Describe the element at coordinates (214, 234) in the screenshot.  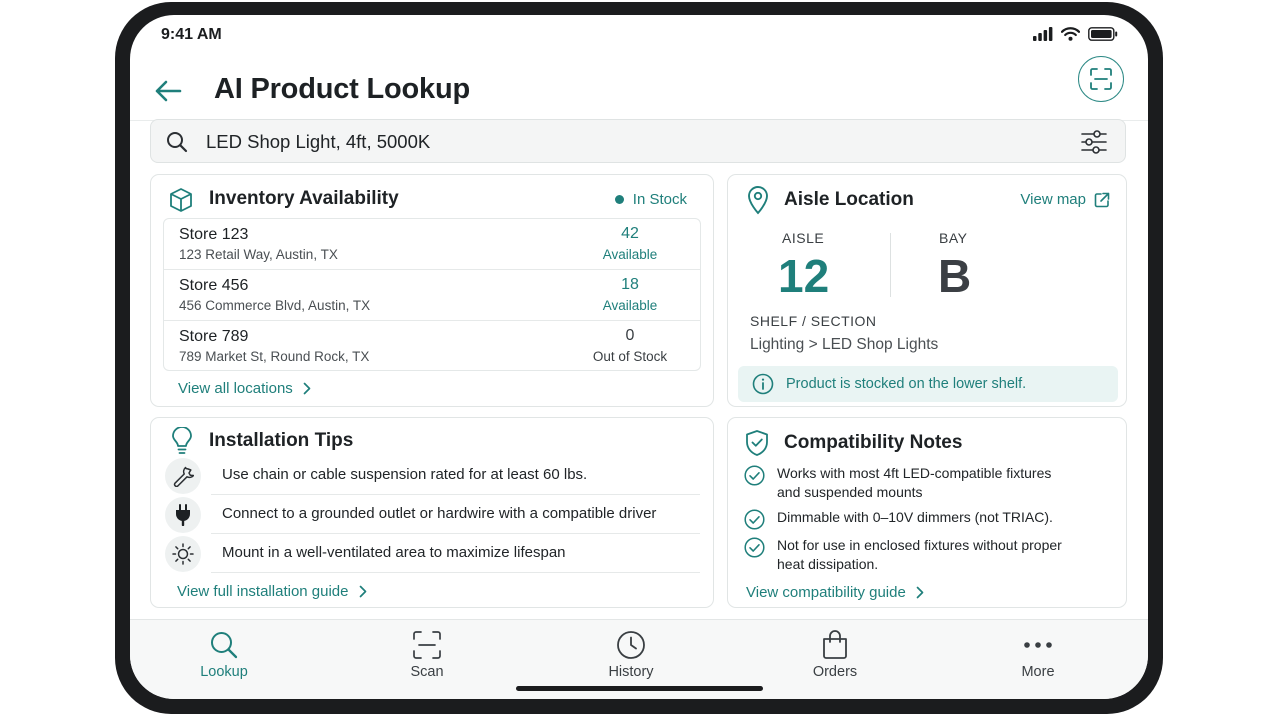
I see `store-name: Store 123` at that location.